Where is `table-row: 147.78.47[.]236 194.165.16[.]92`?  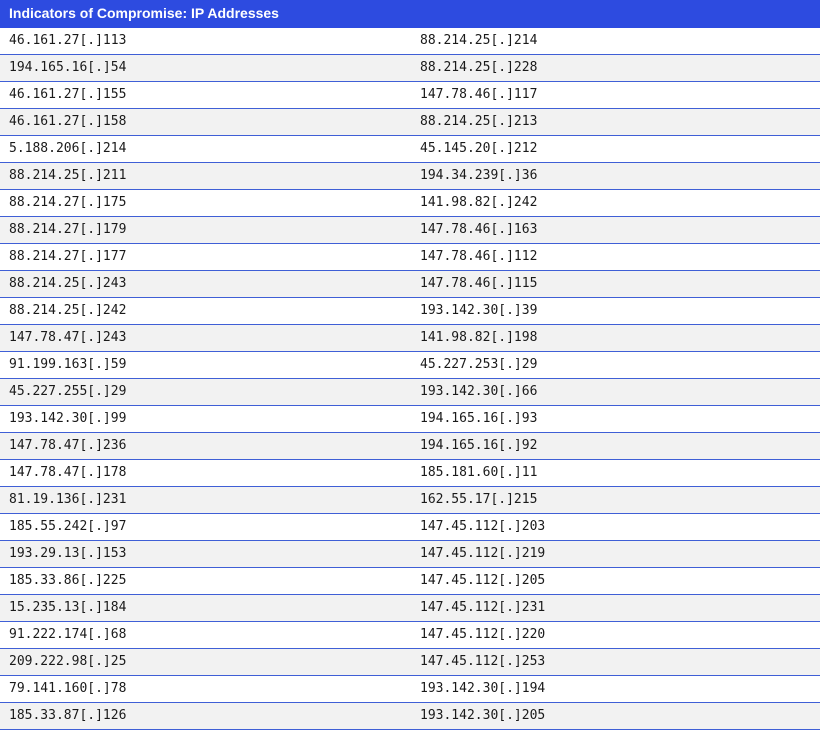 table-row: 147.78.47[.]236 194.165.16[.]92 is located at coordinates (410, 446).